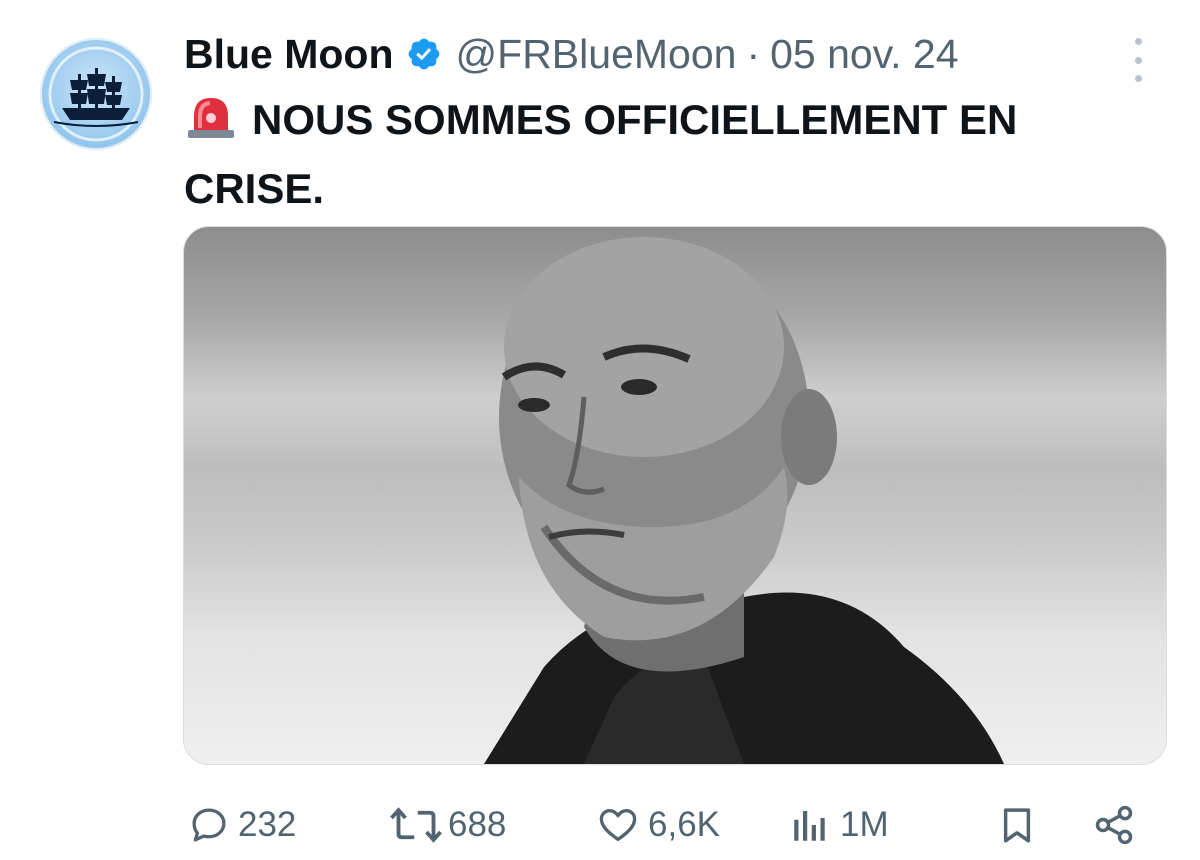  What do you see at coordinates (596, 54) in the screenshot?
I see `author-handle: @FRBlueMoon` at bounding box center [596, 54].